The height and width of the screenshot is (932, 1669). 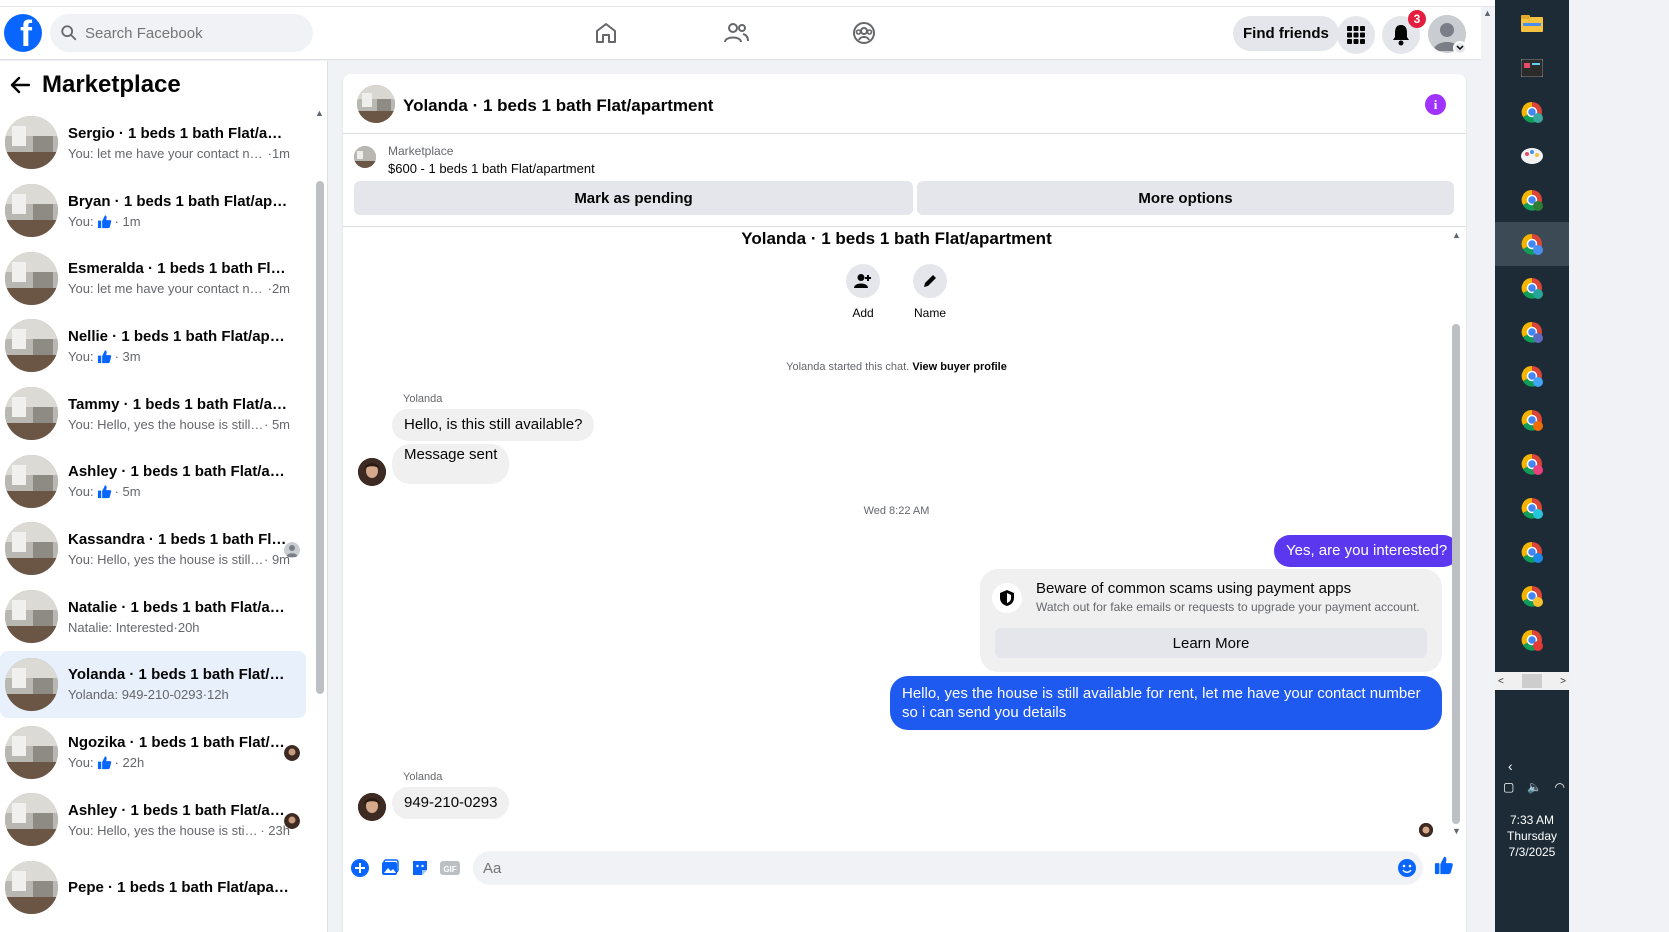 What do you see at coordinates (319, 113) in the screenshot?
I see `sidebar-scroll-up-arrow: ▲` at bounding box center [319, 113].